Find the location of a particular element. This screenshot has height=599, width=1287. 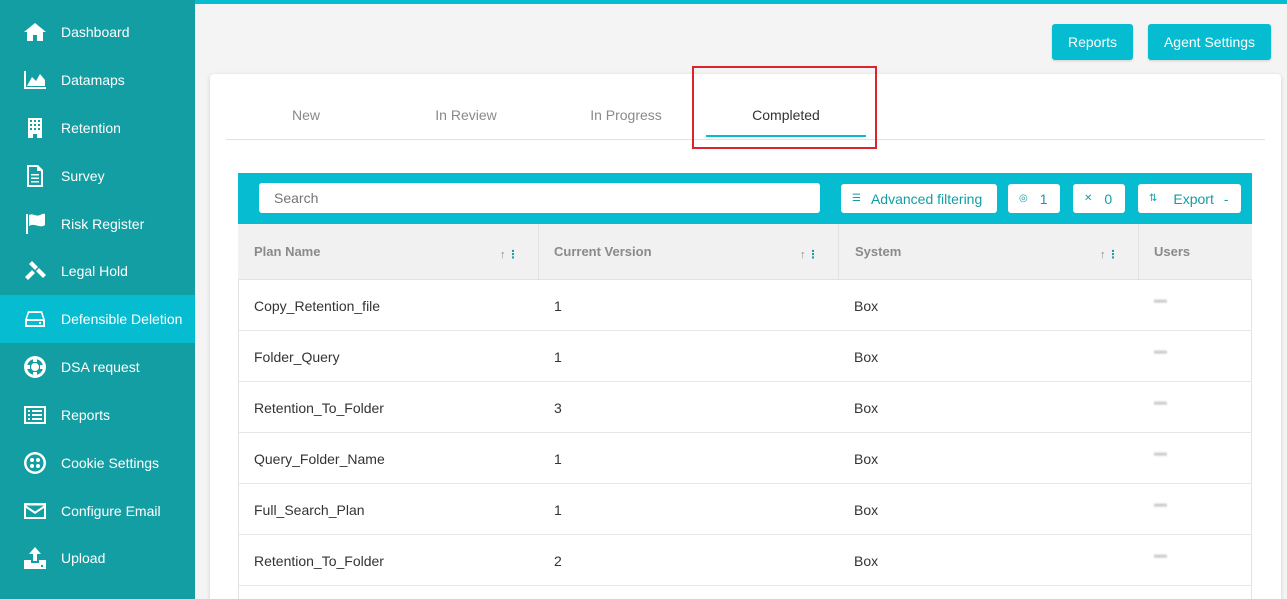

sidebar-item-label: Survey is located at coordinates (83, 176).